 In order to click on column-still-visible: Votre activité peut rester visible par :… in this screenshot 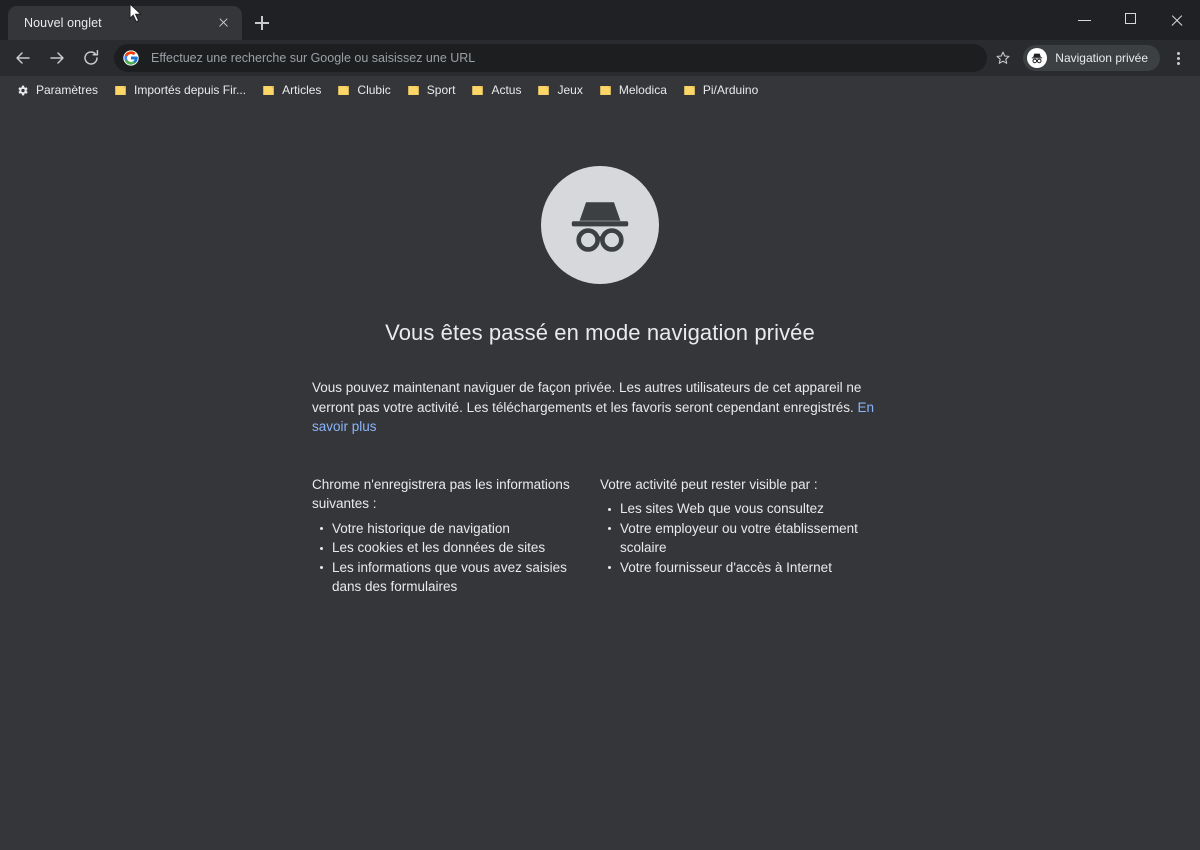, I will do `click(744, 536)`.